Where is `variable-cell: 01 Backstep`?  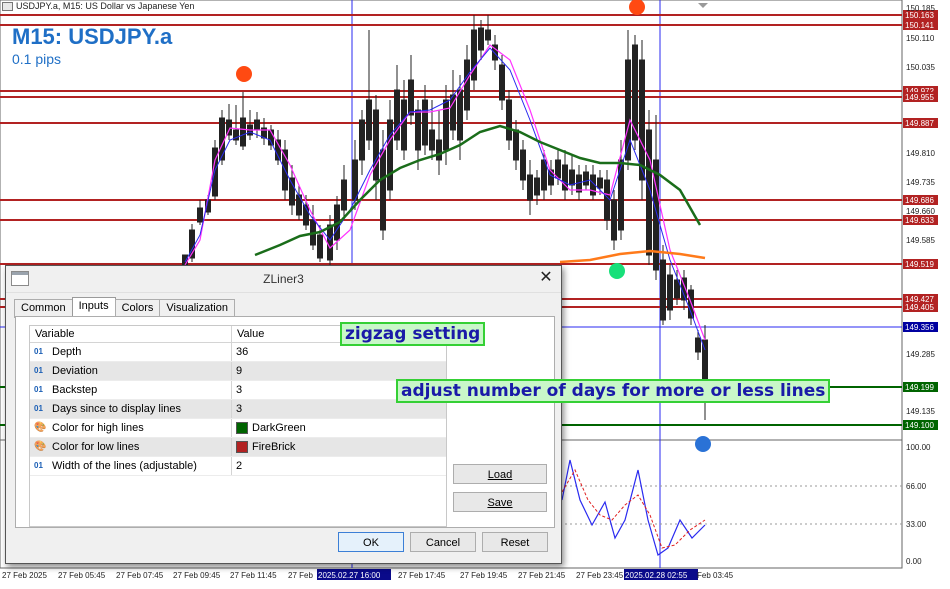 variable-cell: 01 Backstep is located at coordinates (131, 390).